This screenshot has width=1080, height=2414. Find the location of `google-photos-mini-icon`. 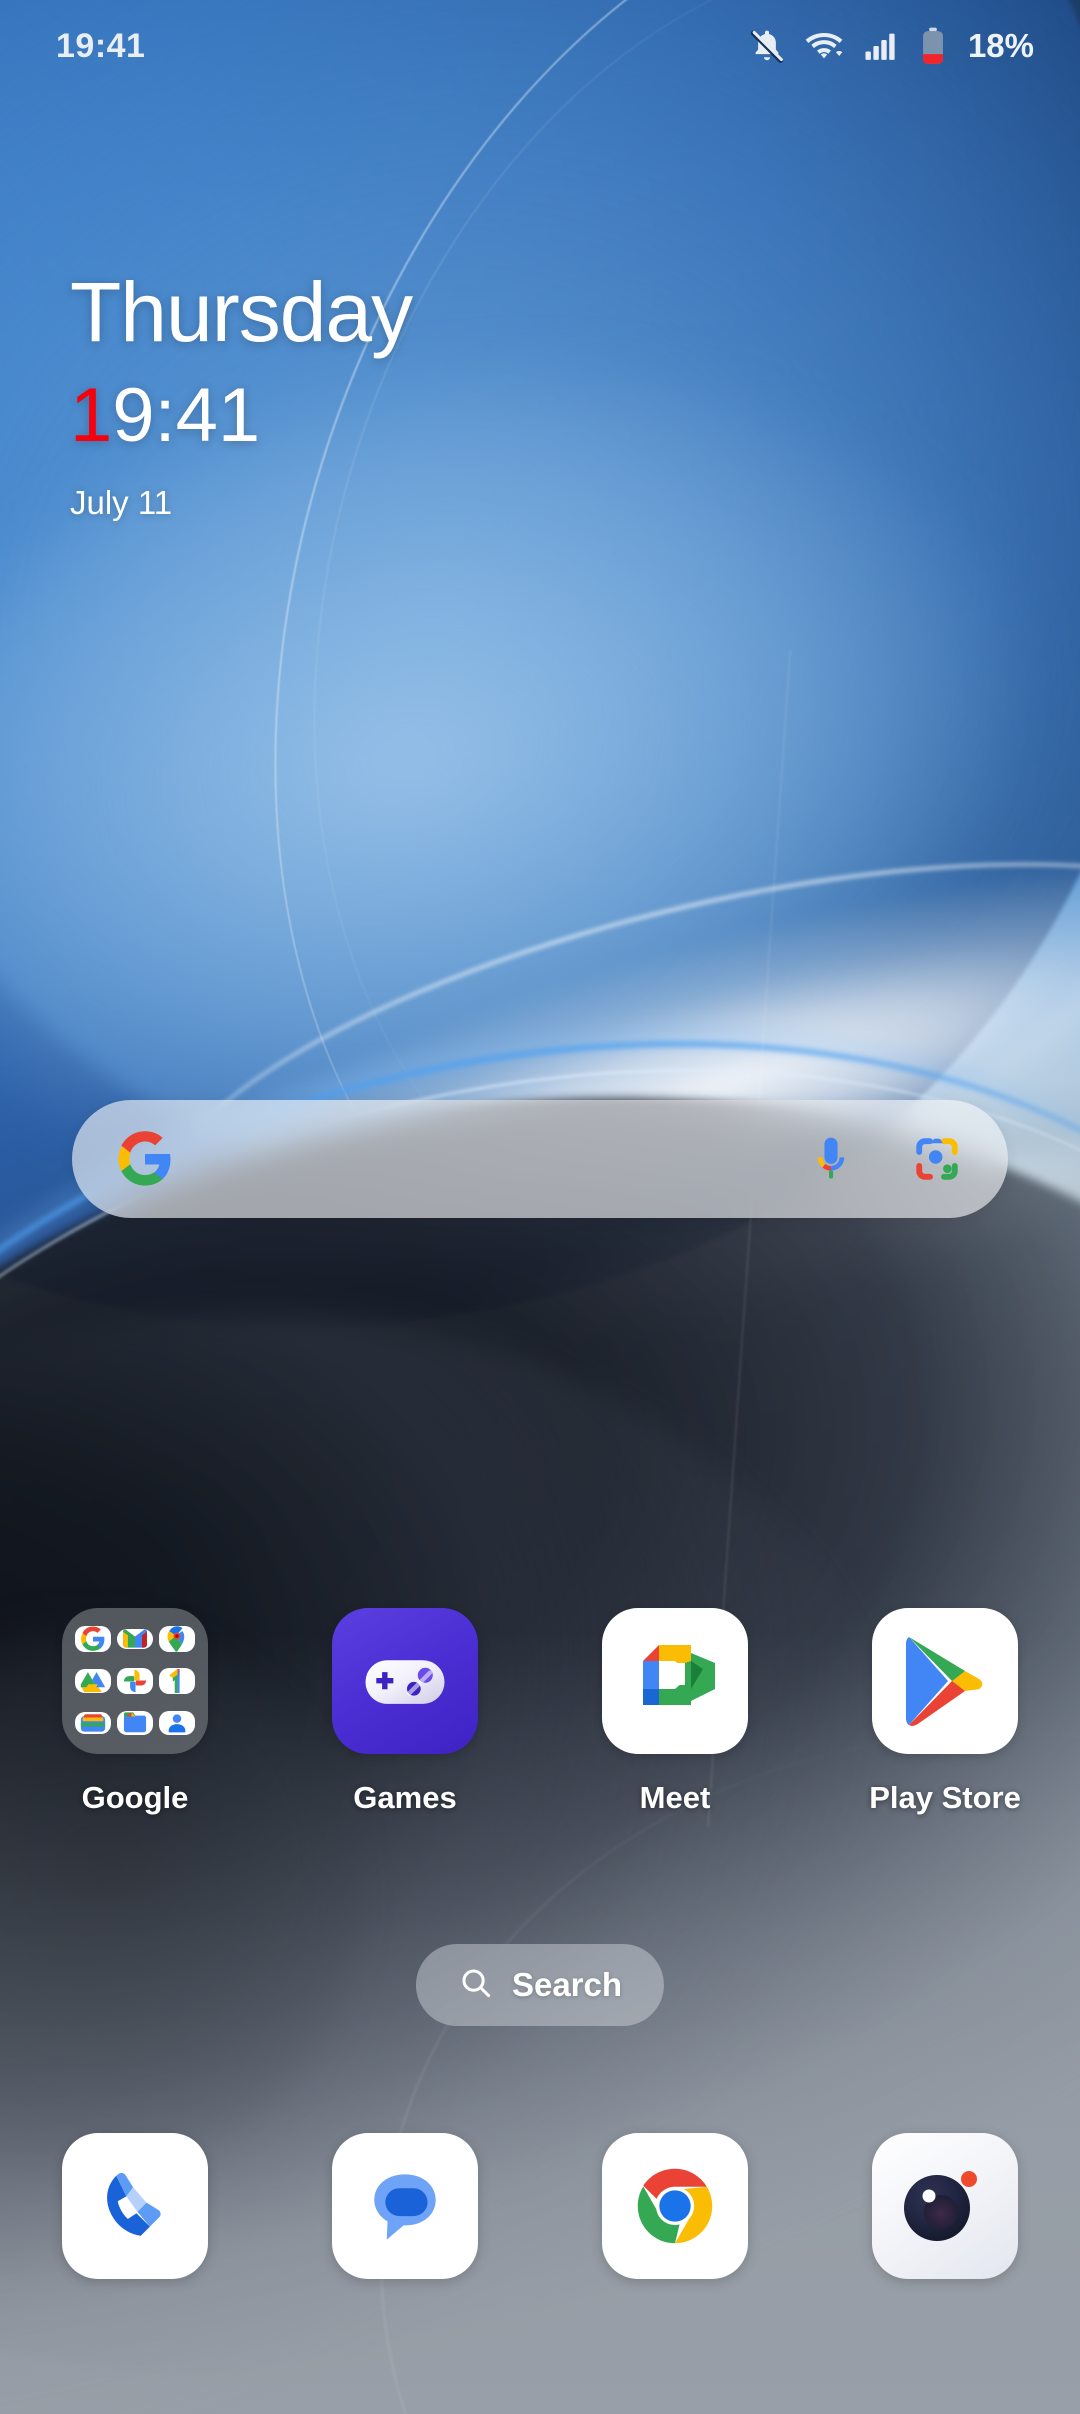

google-photos-mini-icon is located at coordinates (135, 1681).